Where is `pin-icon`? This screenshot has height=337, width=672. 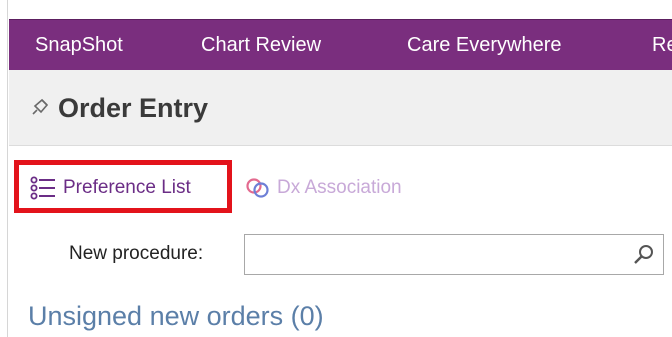 pin-icon is located at coordinates (41, 106).